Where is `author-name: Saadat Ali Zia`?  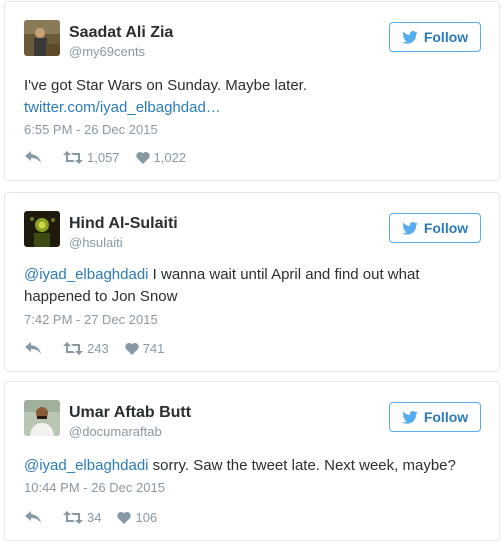
author-name: Saadat Ali Zia is located at coordinates (121, 33).